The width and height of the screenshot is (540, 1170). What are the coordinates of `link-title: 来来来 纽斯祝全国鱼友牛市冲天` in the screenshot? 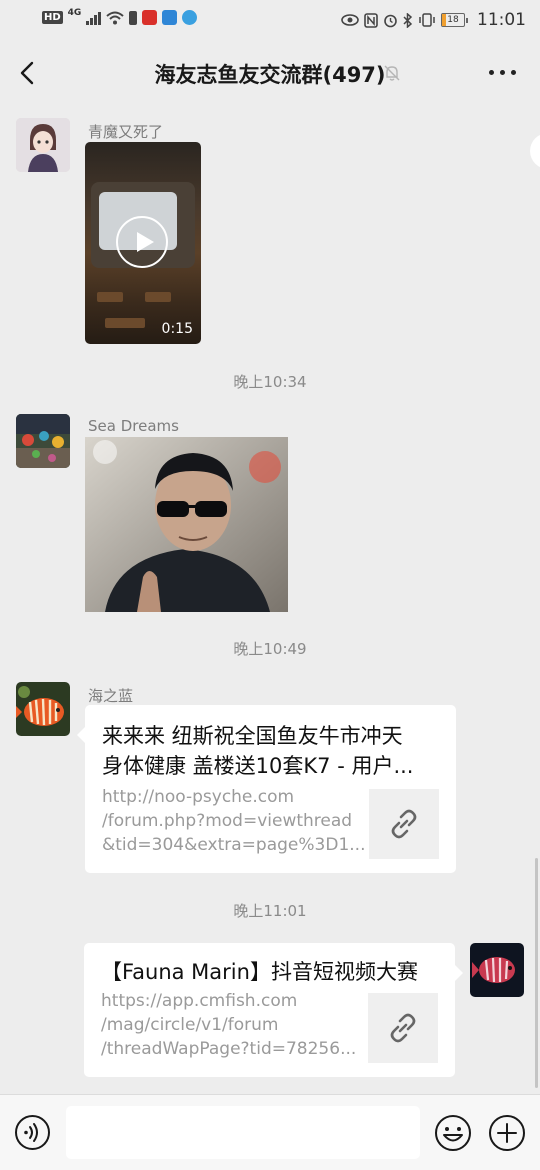 It's located at (252, 736).